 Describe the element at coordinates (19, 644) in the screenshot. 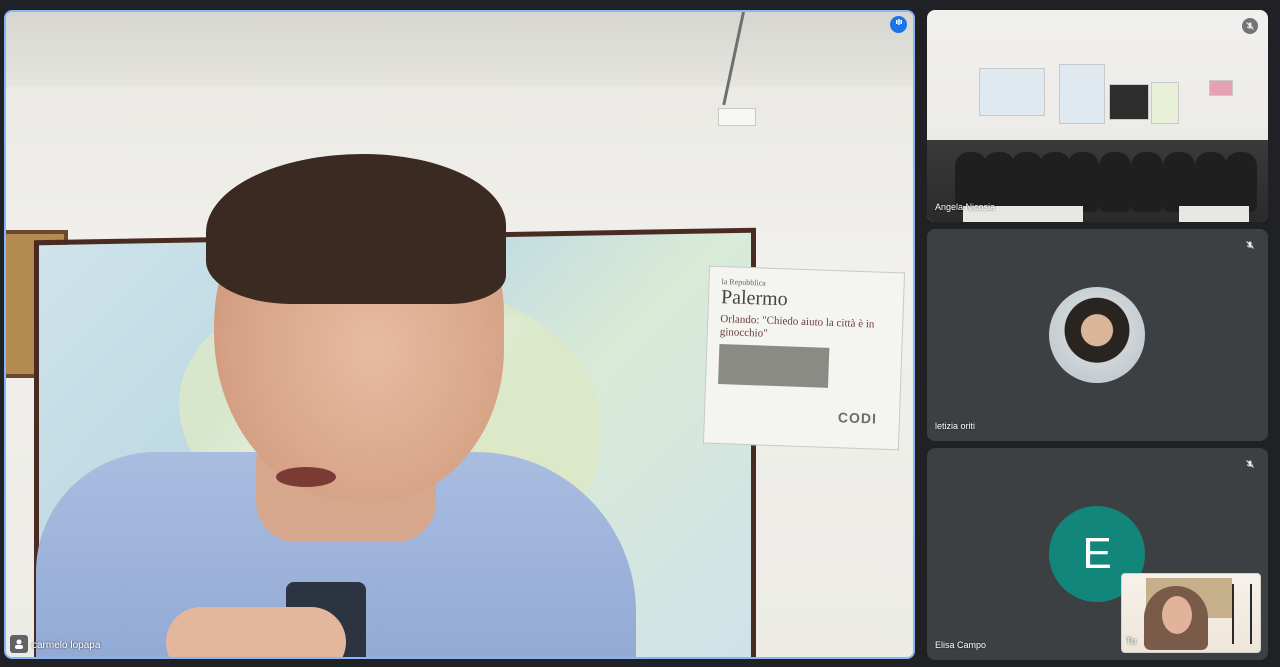

I see `person-icon` at that location.